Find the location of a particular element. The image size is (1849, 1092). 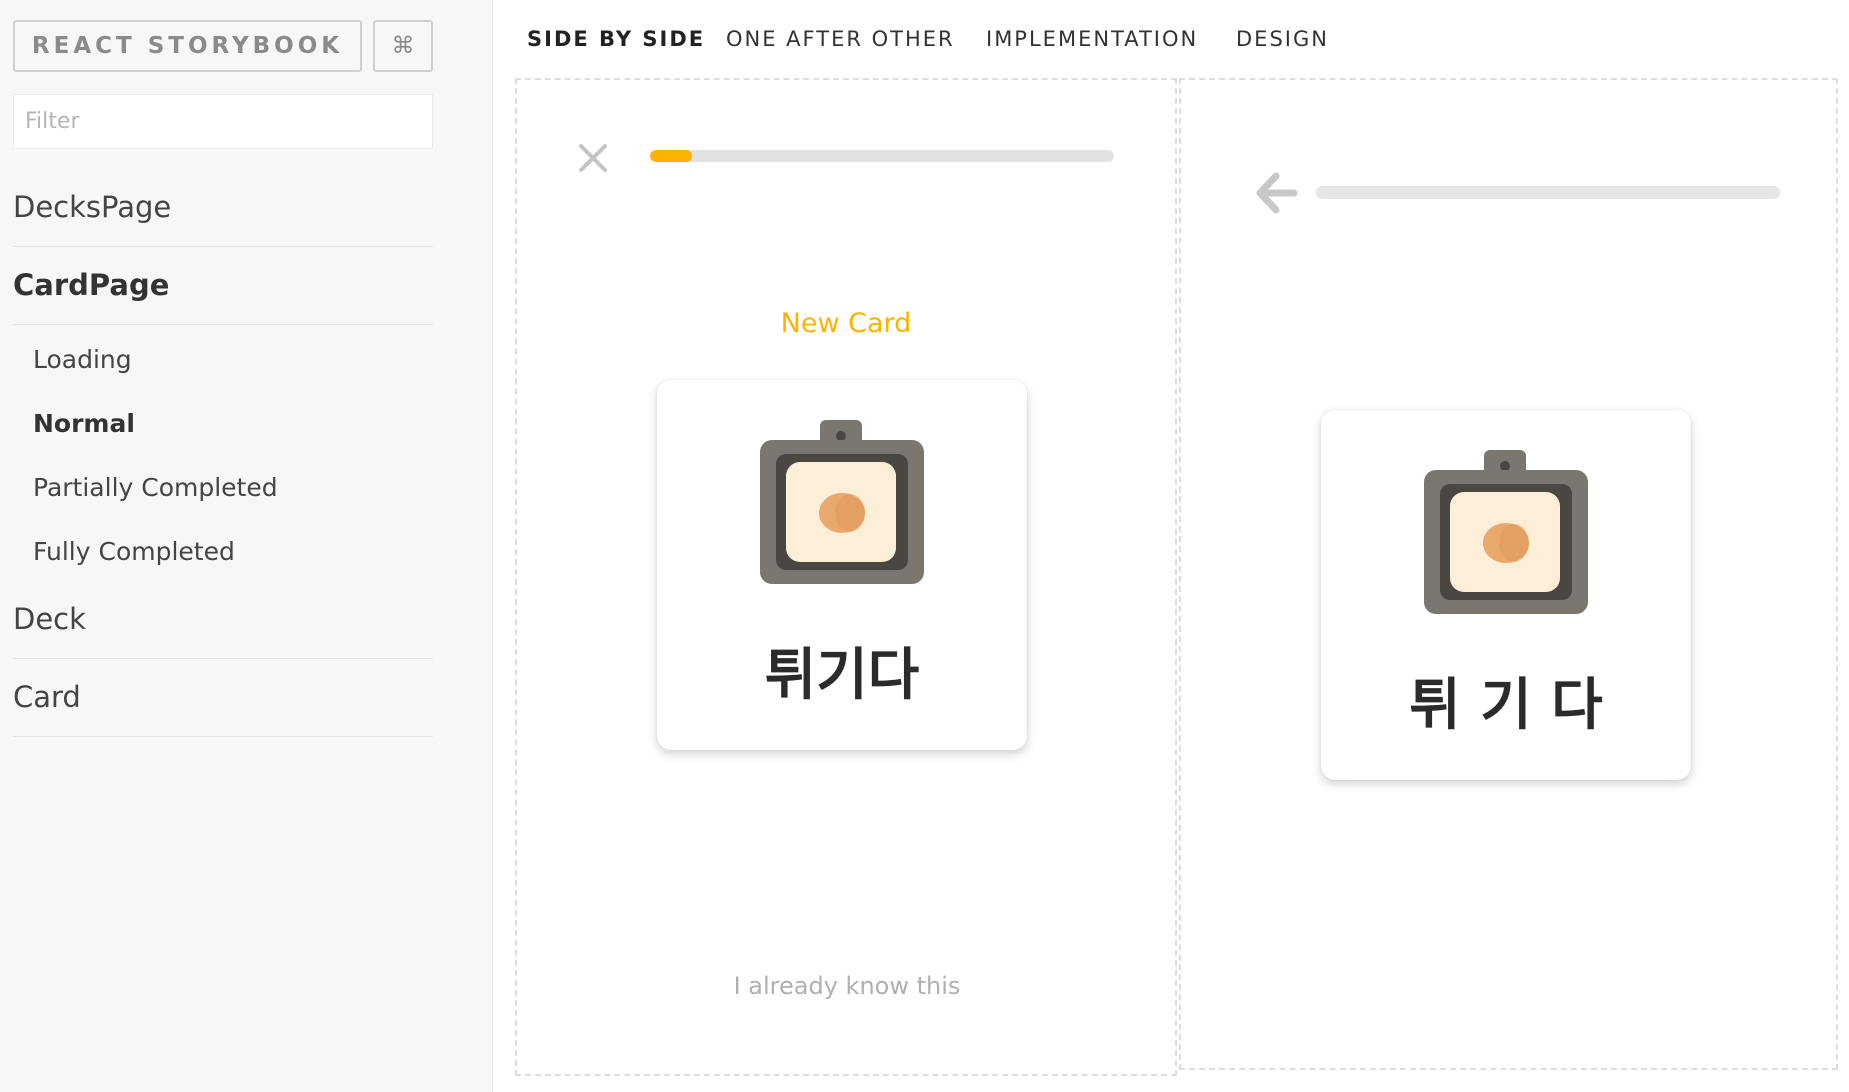

tab-side-by-side: SIDE BY SIDE is located at coordinates (616, 39).